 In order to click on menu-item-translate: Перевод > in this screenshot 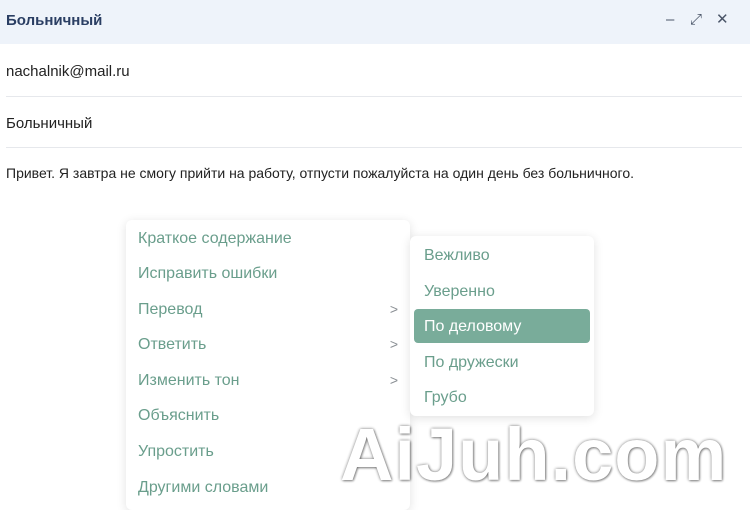, I will do `click(268, 309)`.